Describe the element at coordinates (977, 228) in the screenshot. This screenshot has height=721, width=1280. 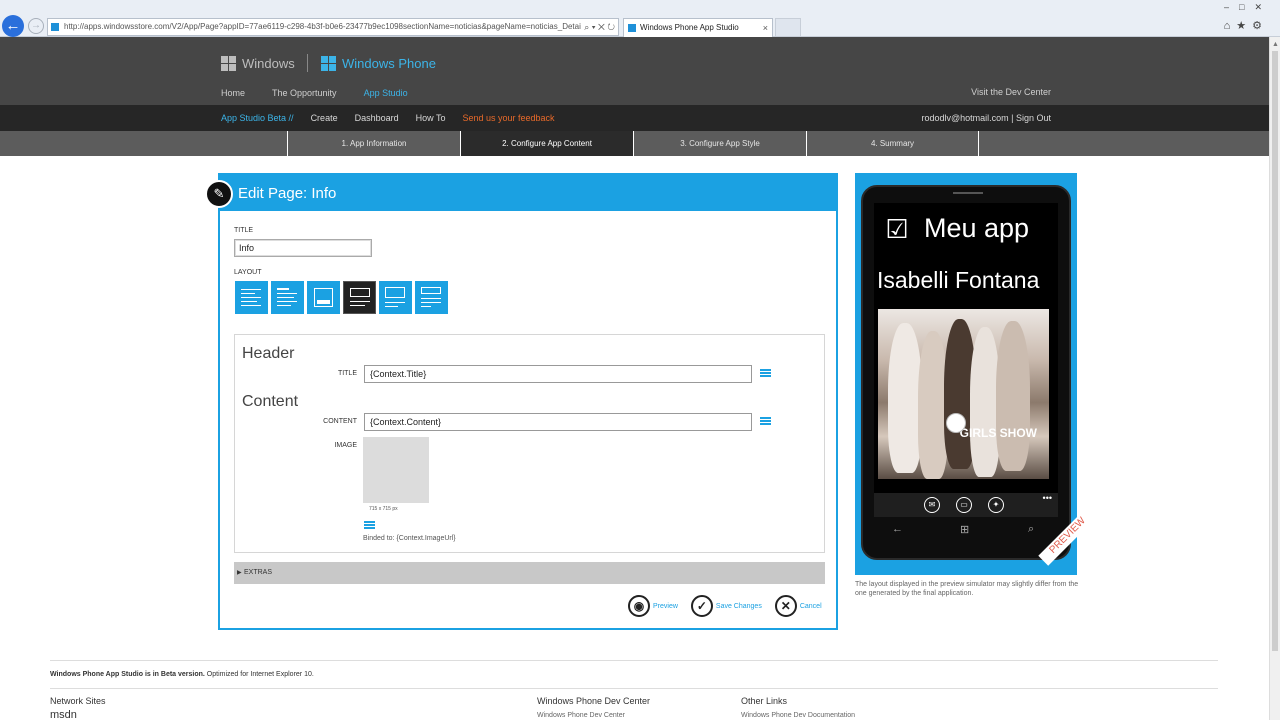
I see `phone-app-title: Meu app` at that location.